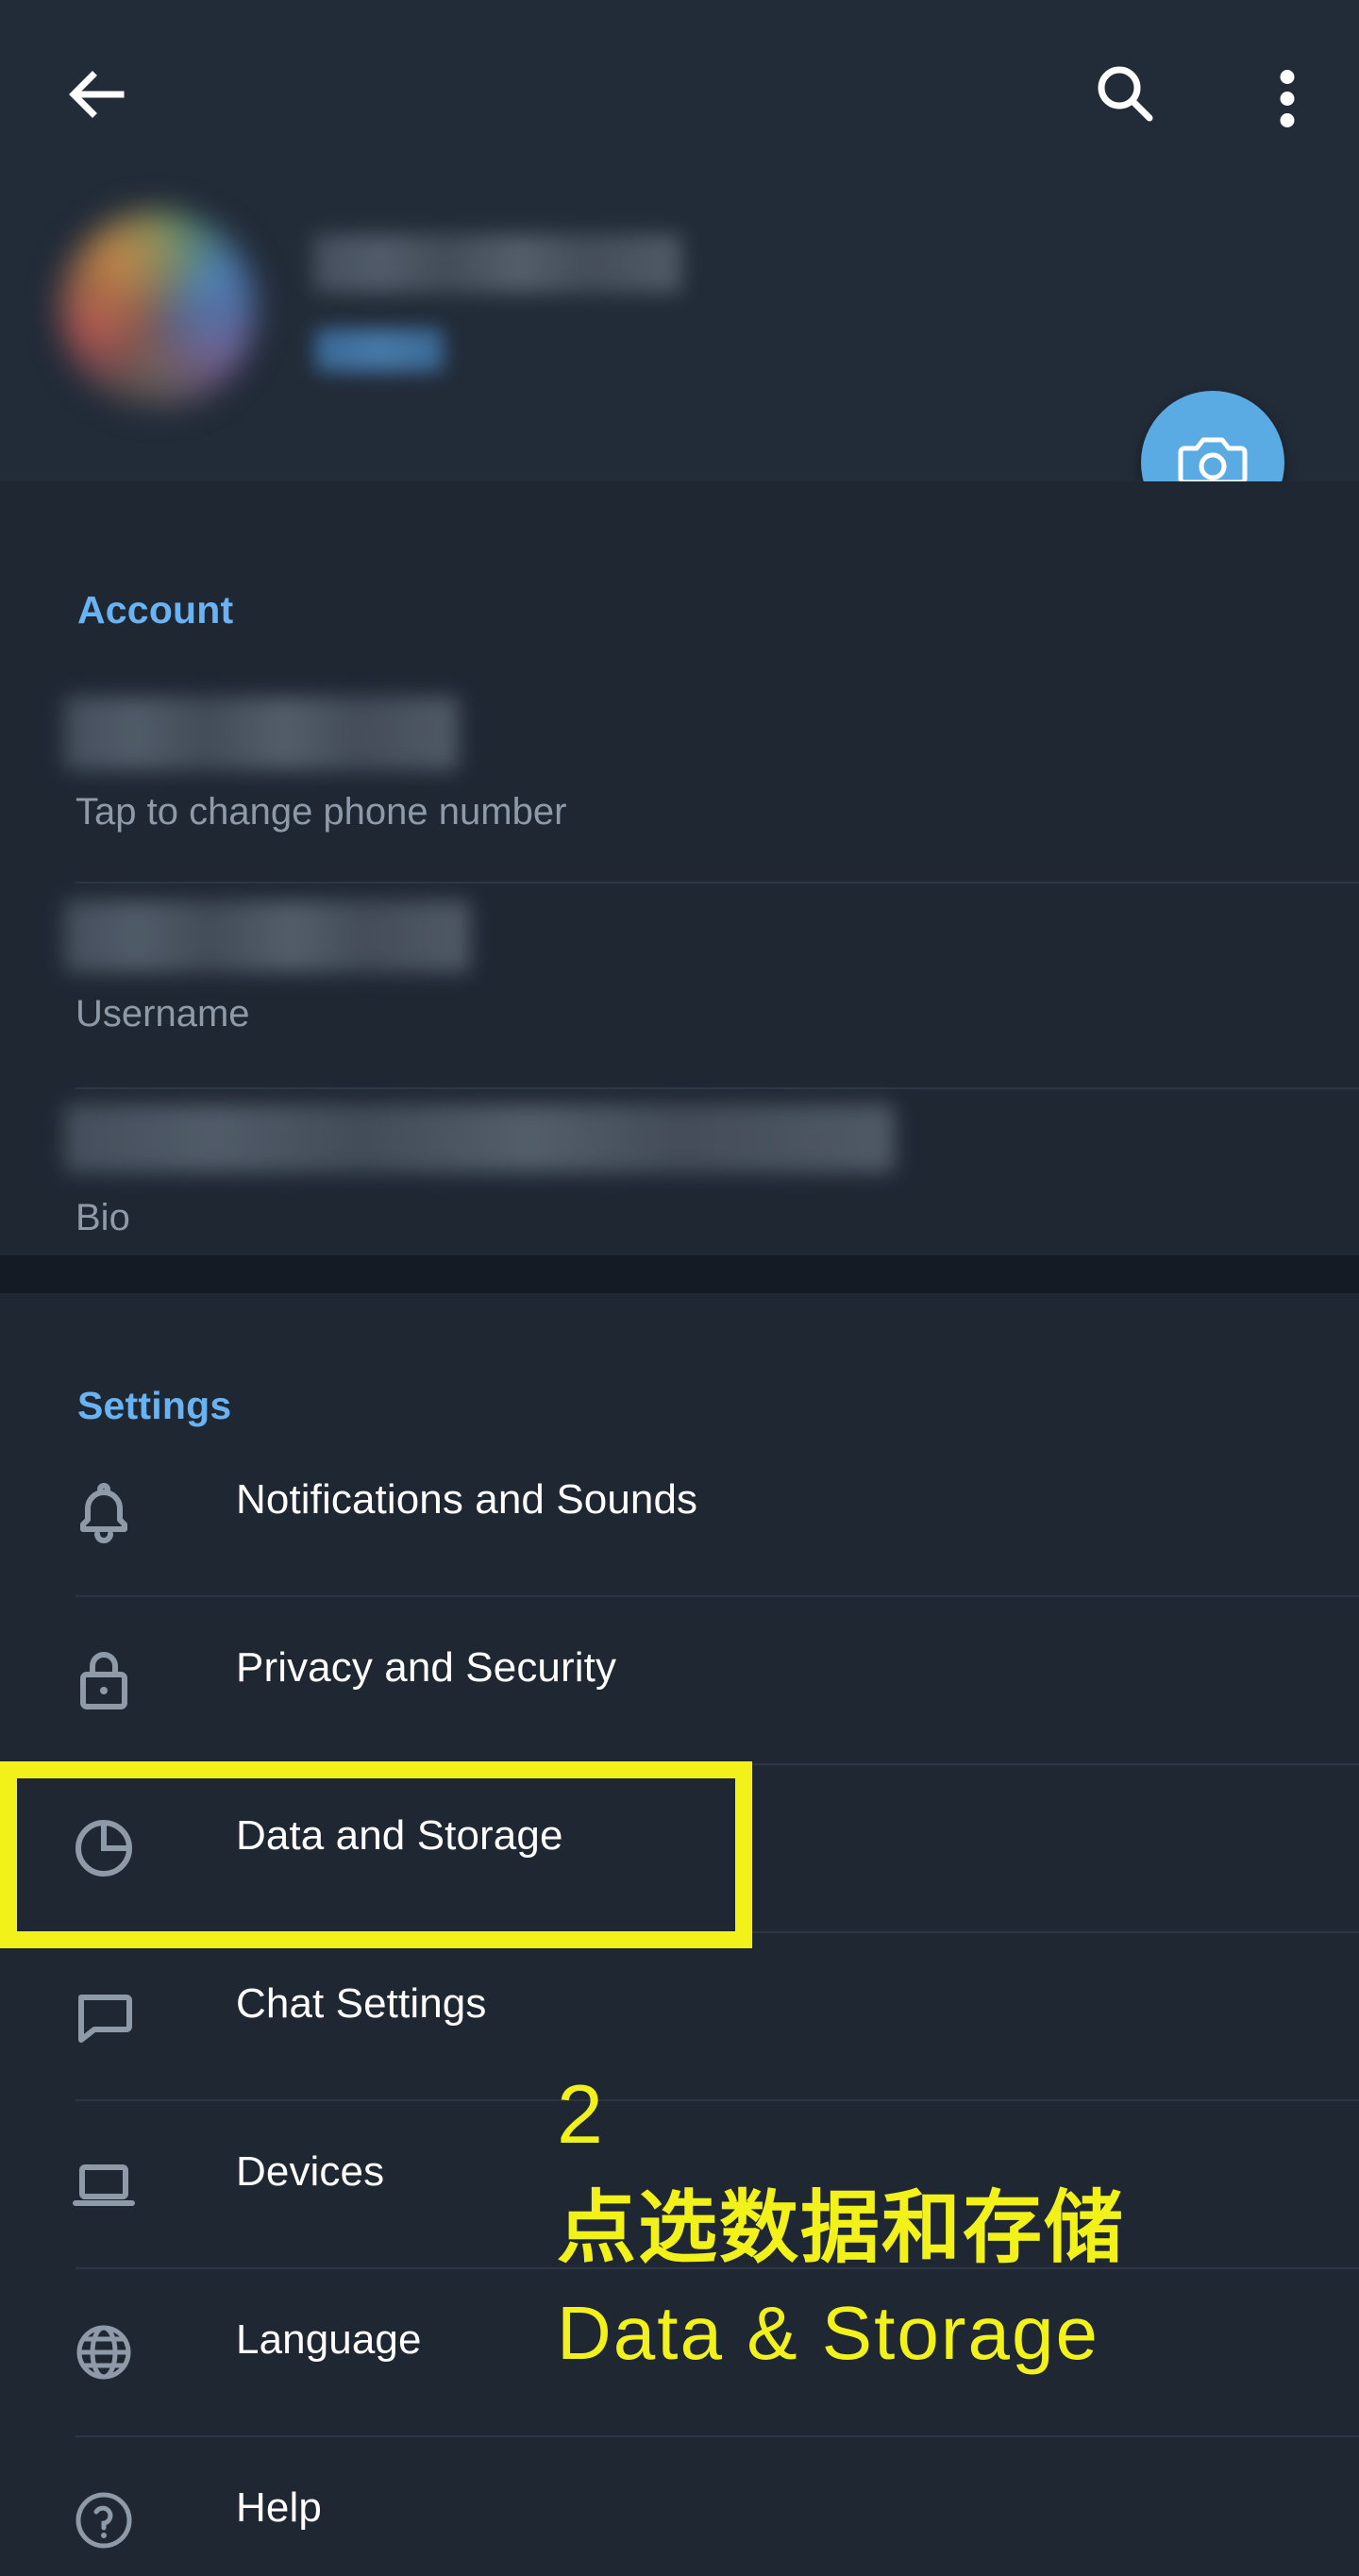 The width and height of the screenshot is (1359, 2576). What do you see at coordinates (321, 812) in the screenshot?
I see `account-row-phone-label: Tap to change phone number` at bounding box center [321, 812].